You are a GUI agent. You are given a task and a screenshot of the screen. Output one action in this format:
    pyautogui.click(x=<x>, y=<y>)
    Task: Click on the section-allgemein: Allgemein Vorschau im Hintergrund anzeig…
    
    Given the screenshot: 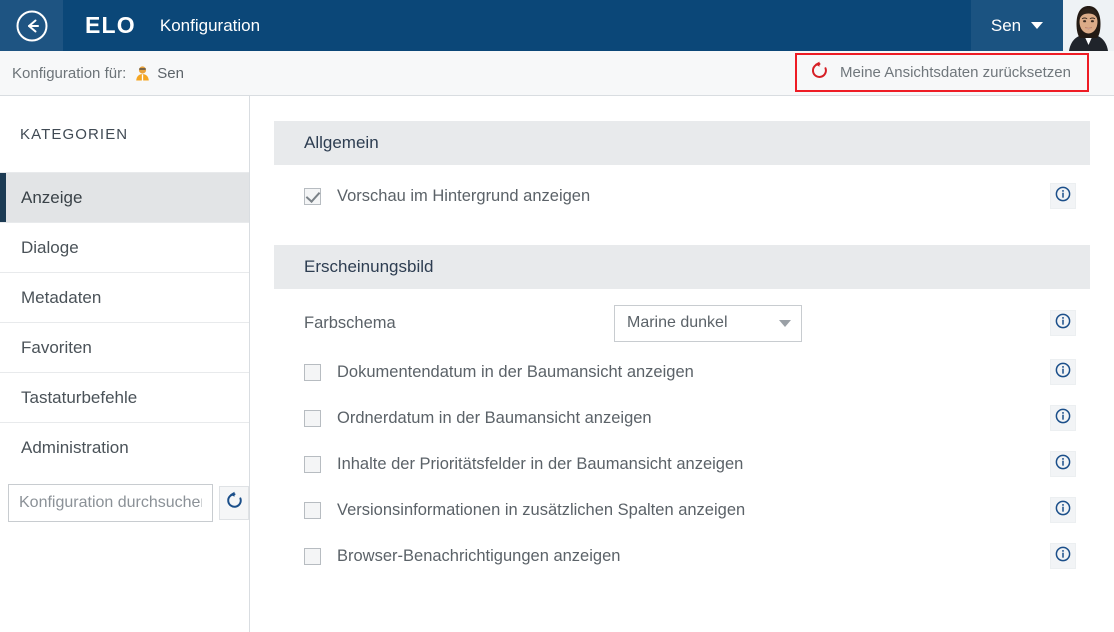 What is the action you would take?
    pyautogui.click(x=682, y=170)
    